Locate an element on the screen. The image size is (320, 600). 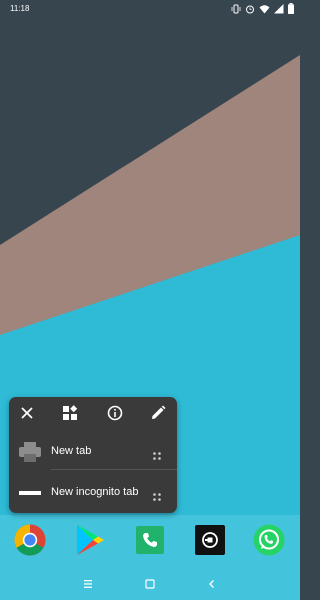
app-info-button is located at coordinates (115, 413).